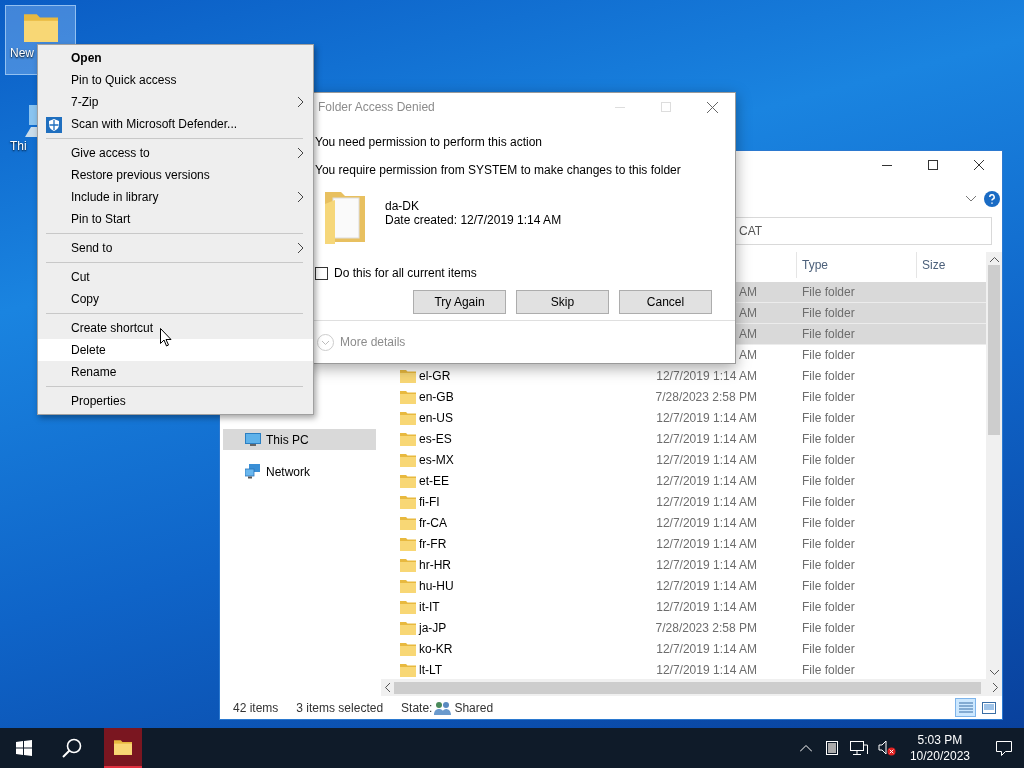 The image size is (1024, 768). What do you see at coordinates (992, 199) in the screenshot?
I see `help-icon` at bounding box center [992, 199].